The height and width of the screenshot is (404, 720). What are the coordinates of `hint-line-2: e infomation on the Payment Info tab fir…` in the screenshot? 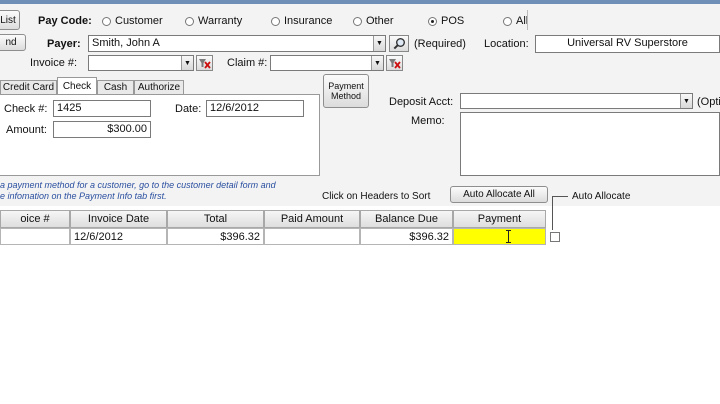 It's located at (83, 196).